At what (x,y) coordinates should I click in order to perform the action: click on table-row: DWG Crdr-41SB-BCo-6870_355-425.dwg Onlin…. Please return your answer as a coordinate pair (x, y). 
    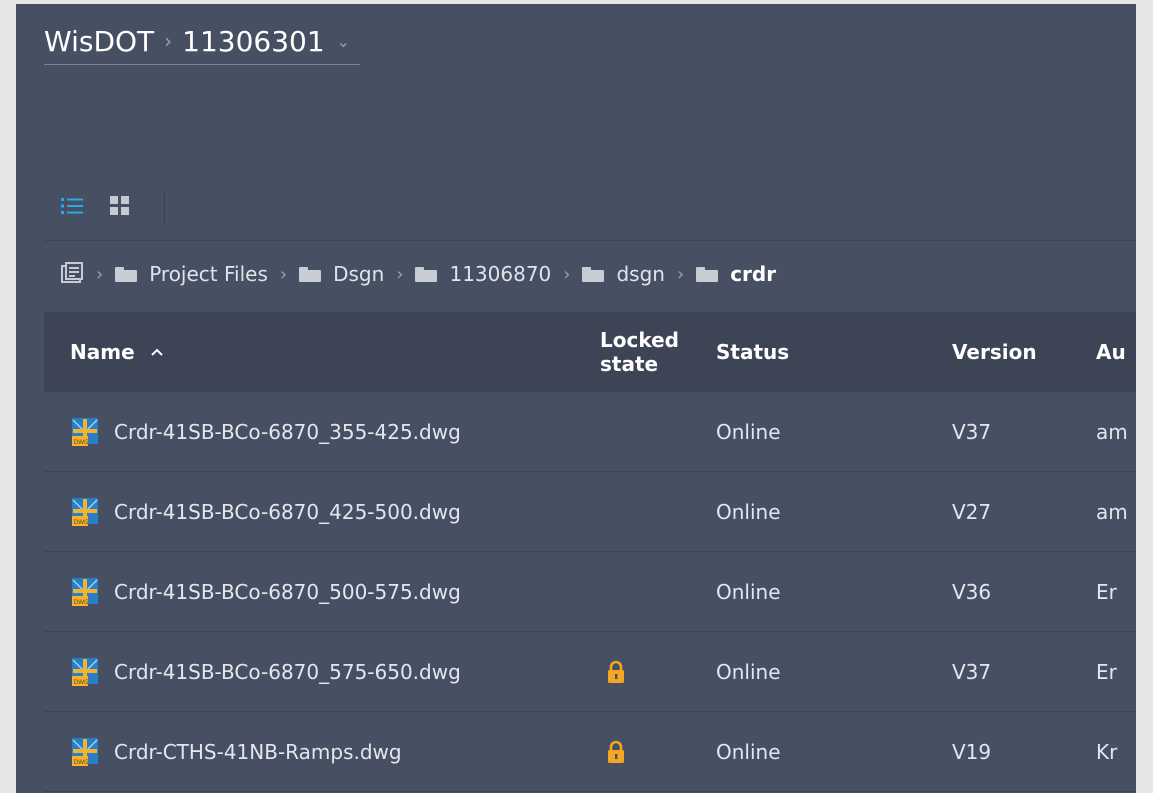
    Looking at the image, I should click on (590, 432).